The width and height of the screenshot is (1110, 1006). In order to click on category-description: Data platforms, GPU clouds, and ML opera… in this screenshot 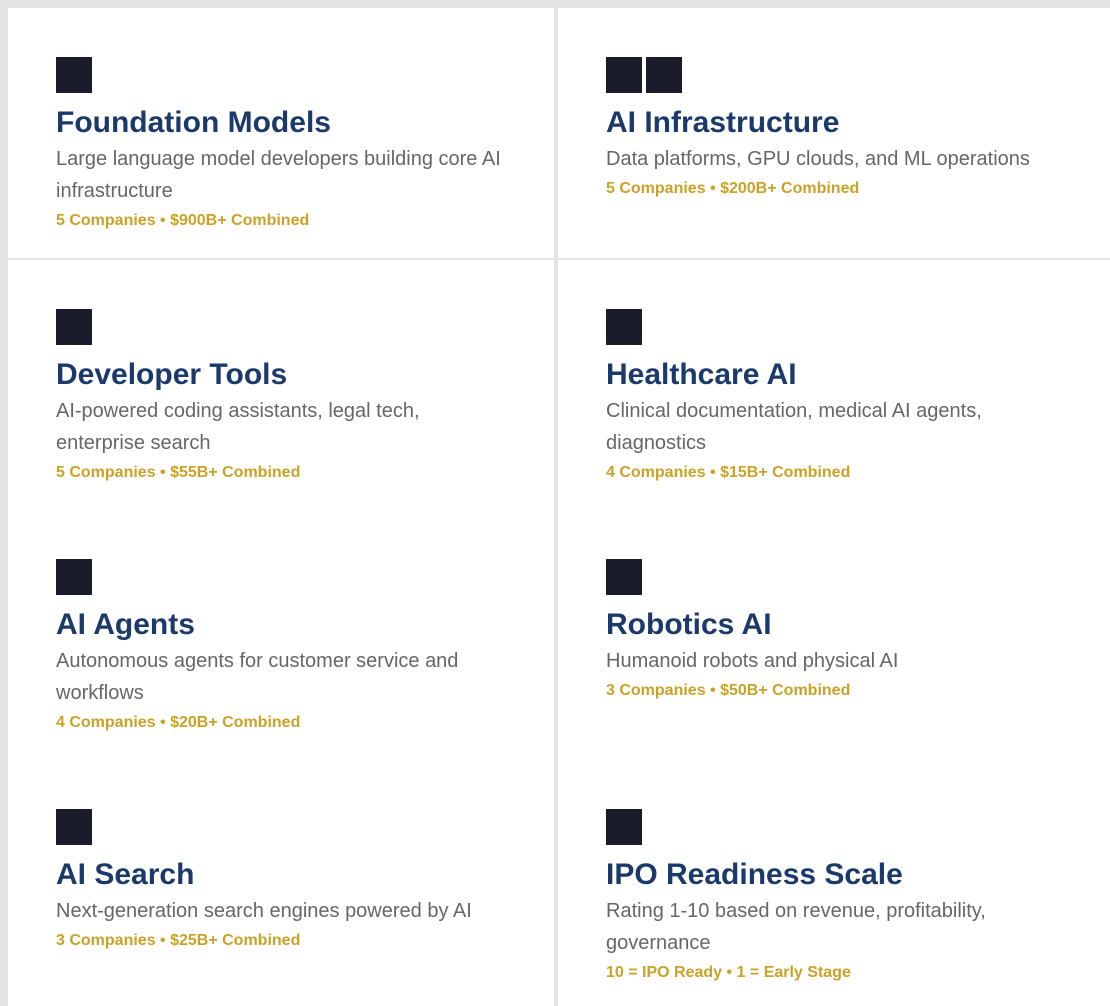, I will do `click(818, 159)`.